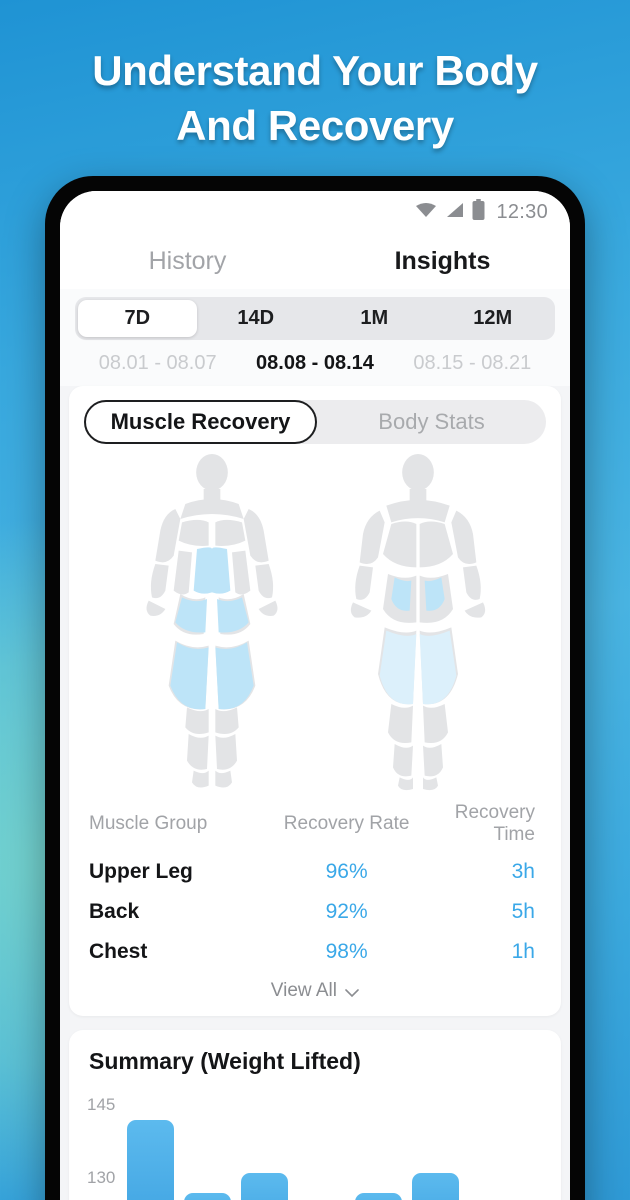 This screenshot has height=1200, width=630. What do you see at coordinates (455, 212) in the screenshot?
I see `signal-icon` at bounding box center [455, 212].